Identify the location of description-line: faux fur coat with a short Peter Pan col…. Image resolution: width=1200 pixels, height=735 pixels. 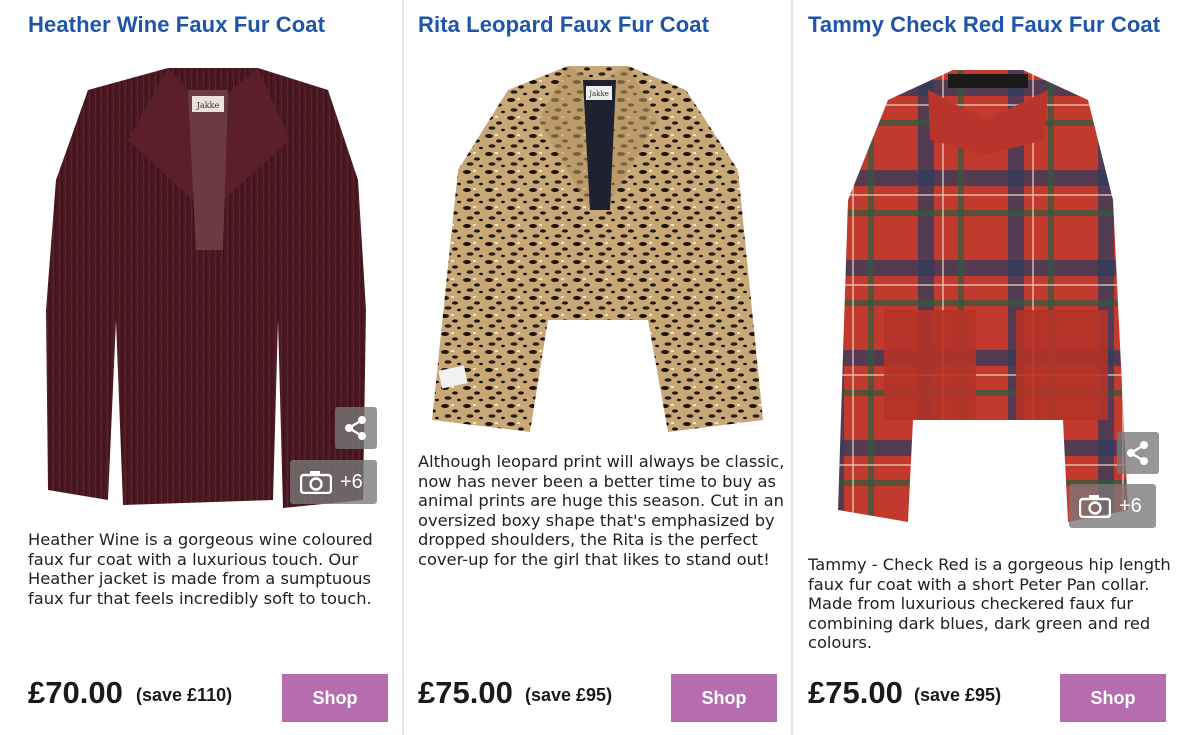
(979, 584).